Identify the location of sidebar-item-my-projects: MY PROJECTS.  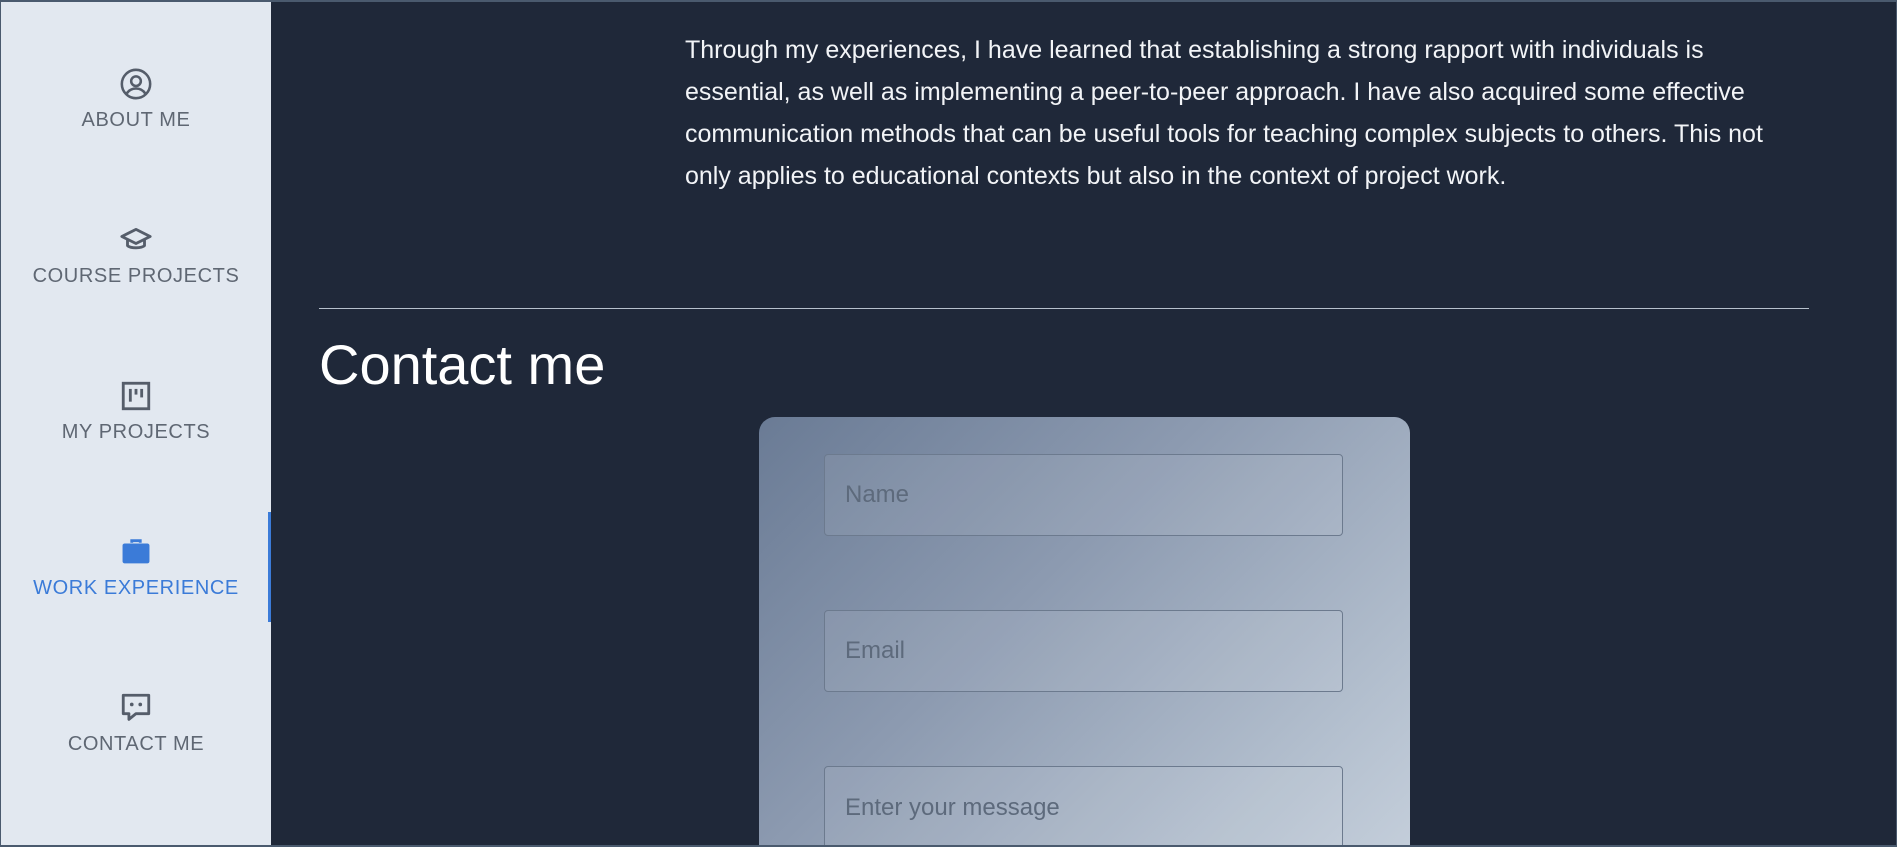
(136, 411).